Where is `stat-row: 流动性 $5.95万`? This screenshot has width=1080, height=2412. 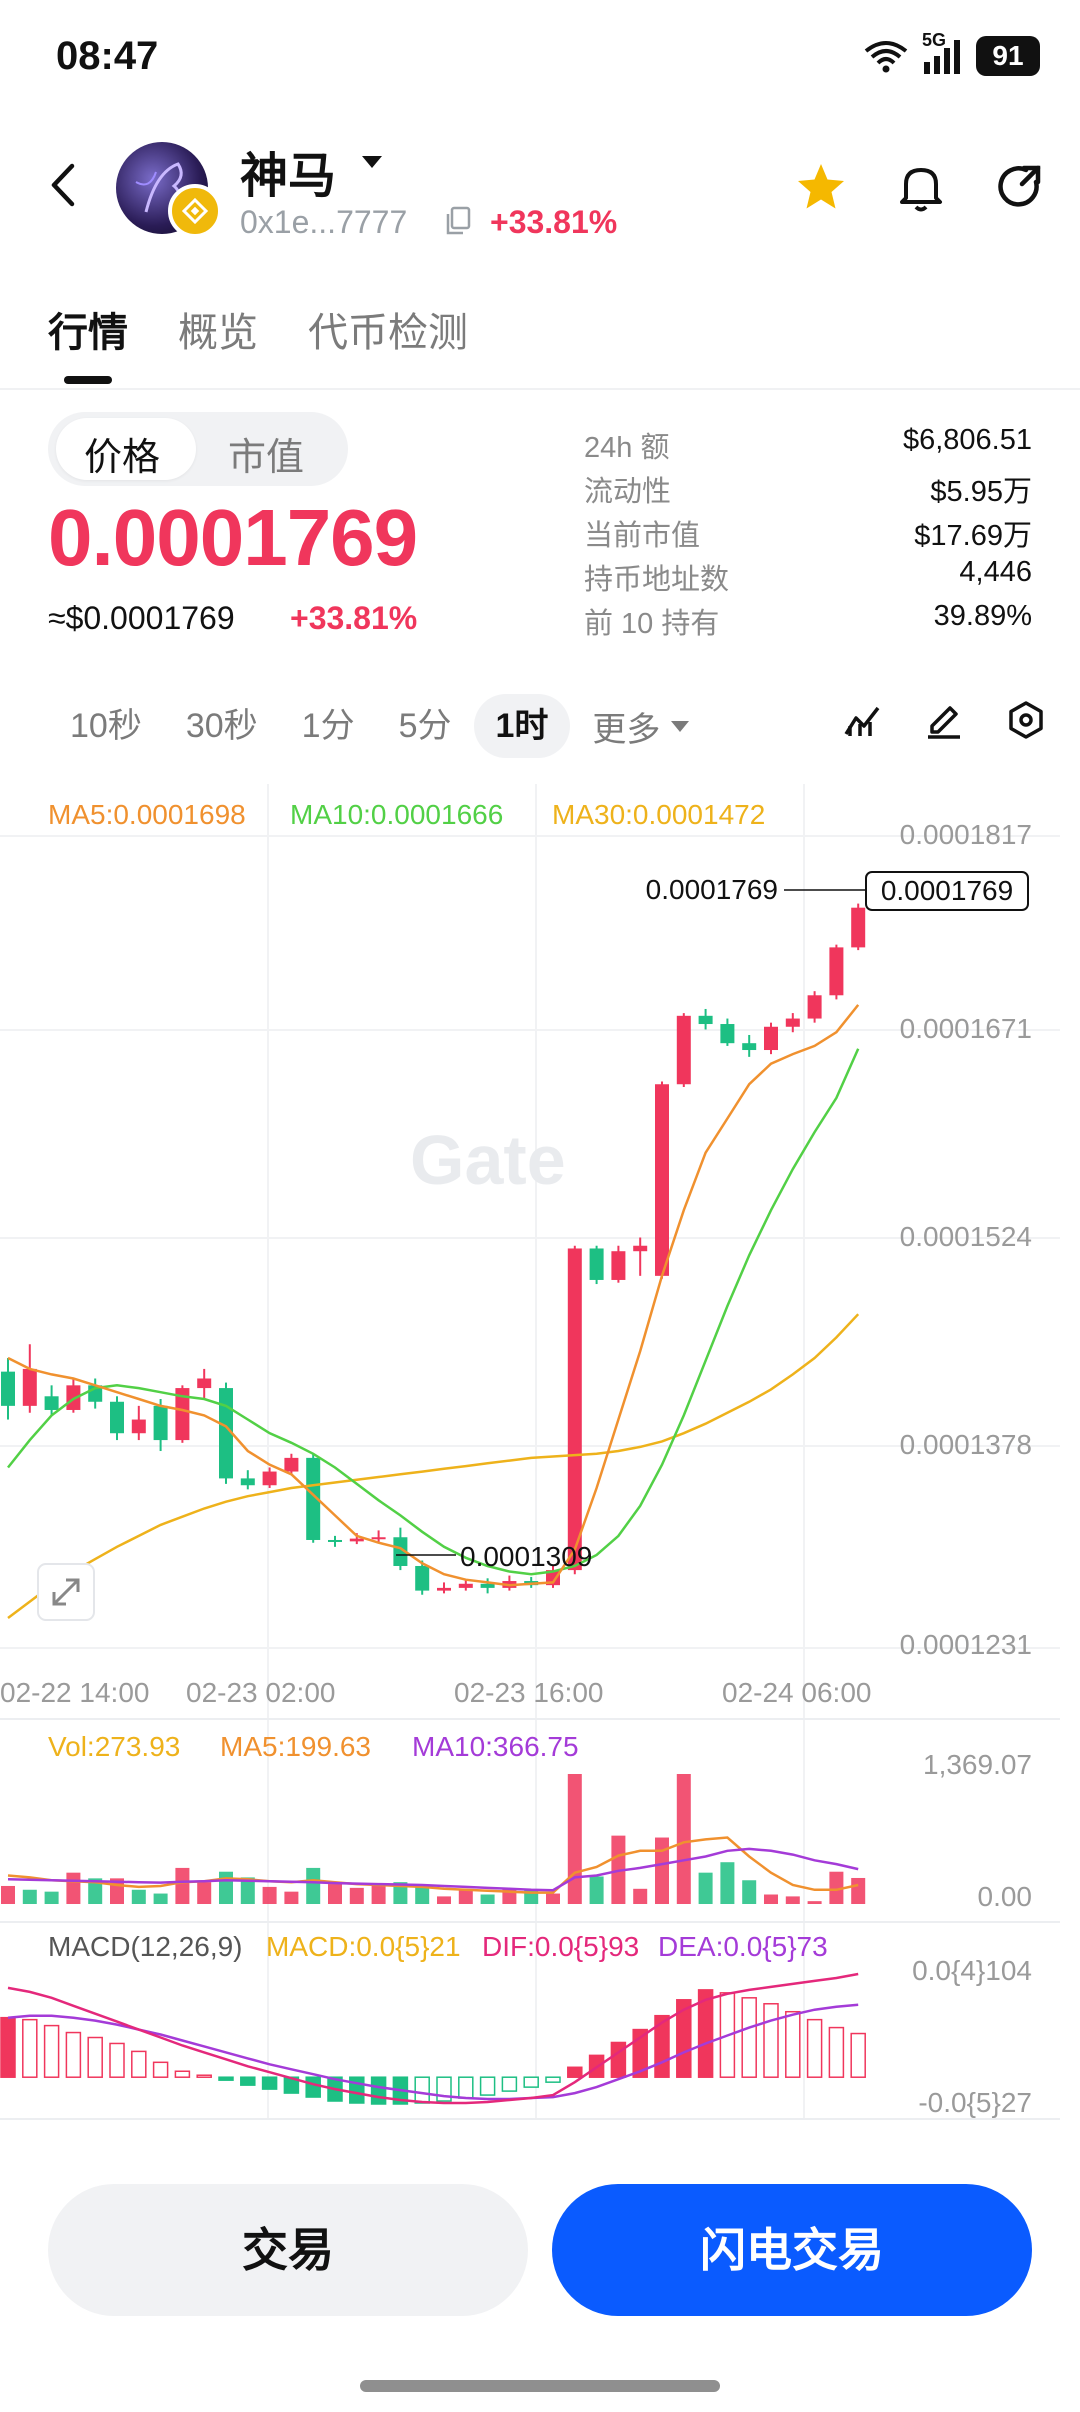
stat-row: 流动性 $5.95万 is located at coordinates (808, 490).